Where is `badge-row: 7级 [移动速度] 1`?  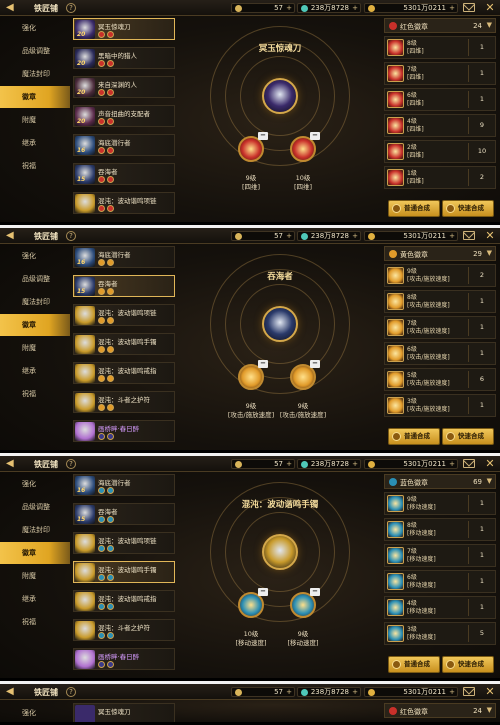
badge-row: 7级 [移动速度] 1 is located at coordinates (440, 555).